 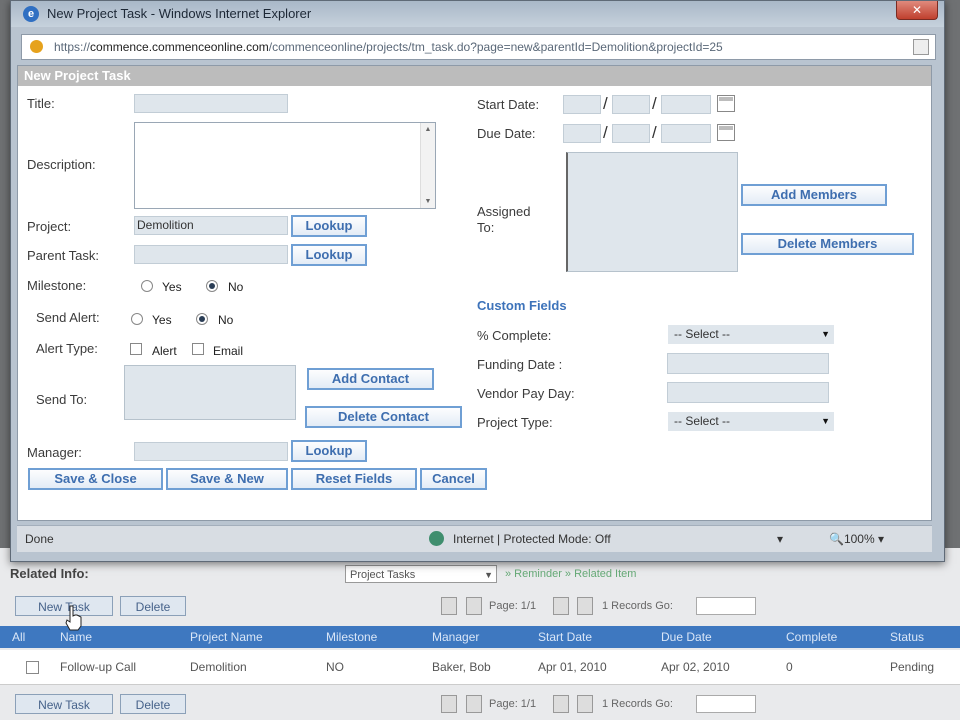 What do you see at coordinates (907, 637) in the screenshot?
I see `column-status: Status` at bounding box center [907, 637].